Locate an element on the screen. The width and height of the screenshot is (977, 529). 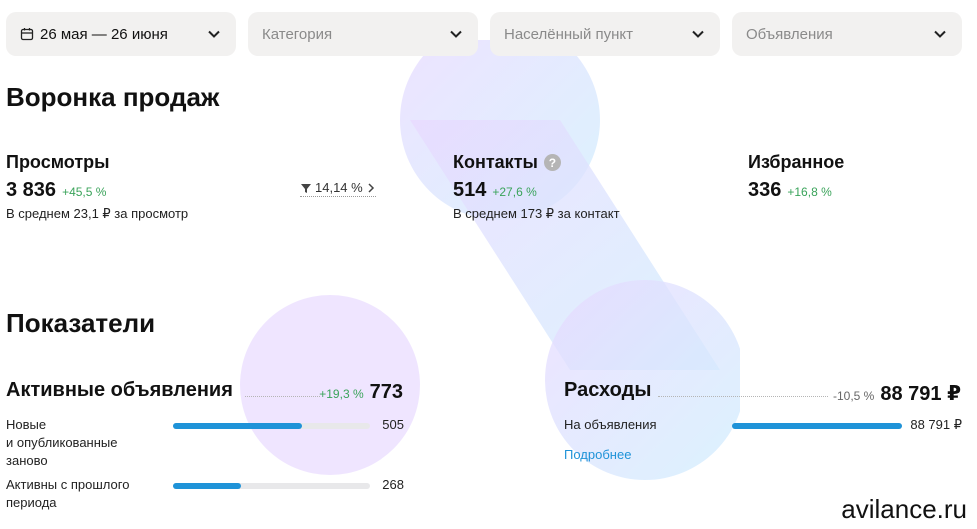
prev-active-bar-fill is located at coordinates (207, 486).